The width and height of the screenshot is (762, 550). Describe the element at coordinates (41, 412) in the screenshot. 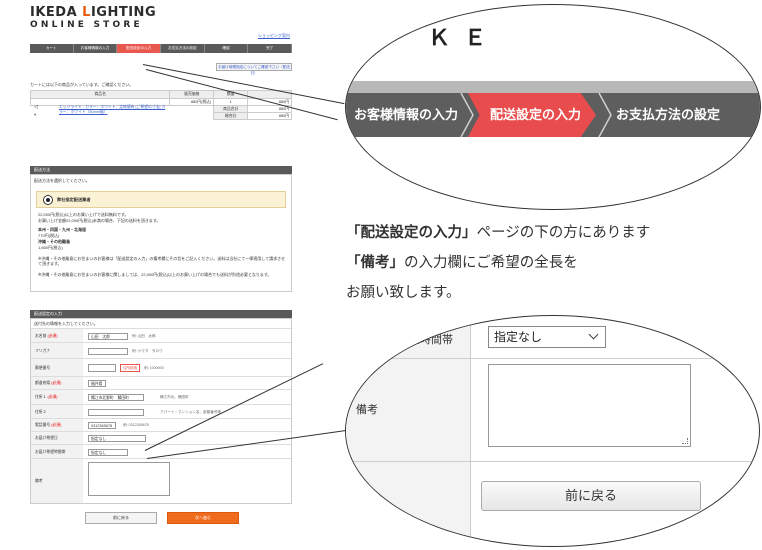

I see `address2-label: 住所２` at that location.